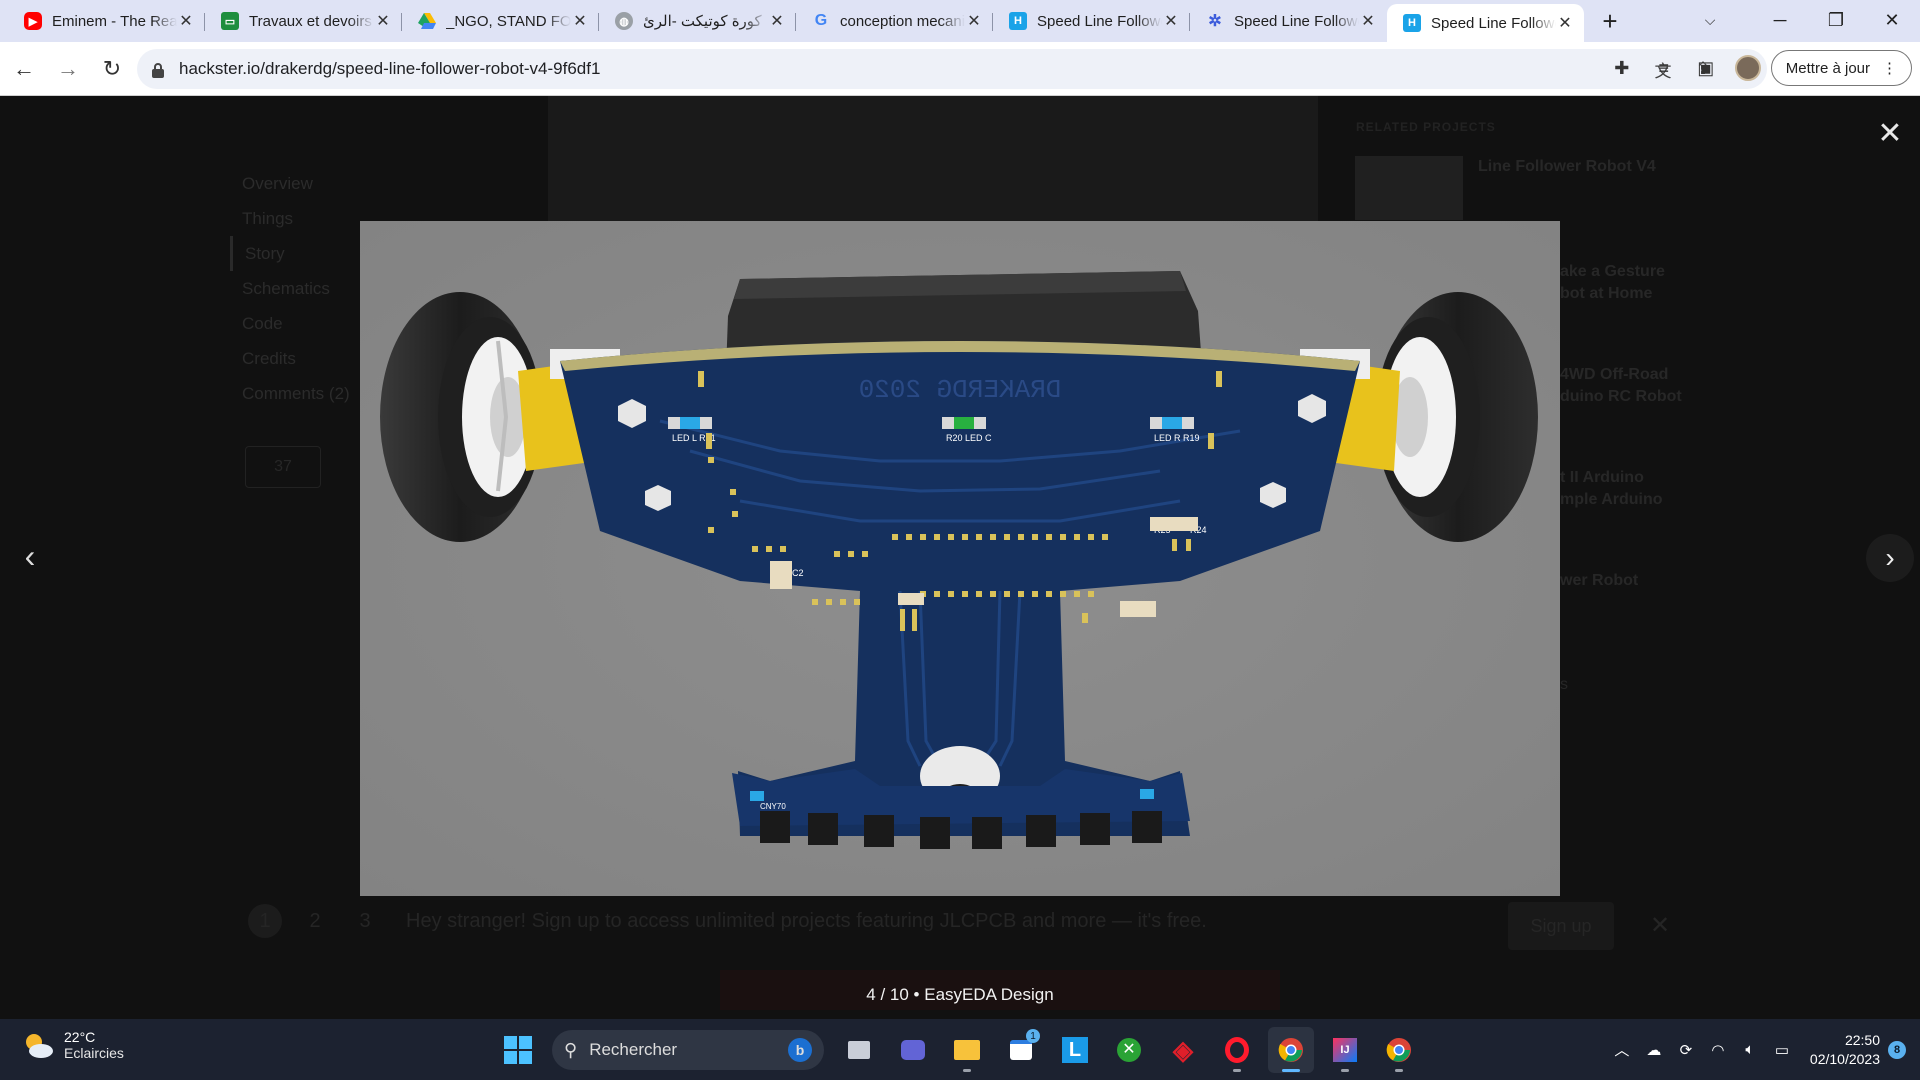 The height and width of the screenshot is (1080, 1920). What do you see at coordinates (1183, 1050) in the screenshot?
I see `mcafee-icon: ◈` at bounding box center [1183, 1050].